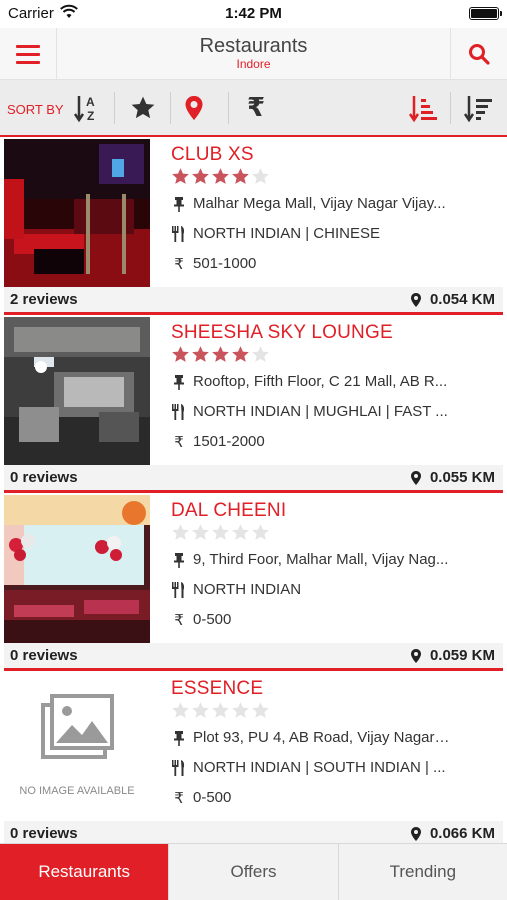  I want to click on sort-bar: SORT BY A Z ₹, so click(253, 108).